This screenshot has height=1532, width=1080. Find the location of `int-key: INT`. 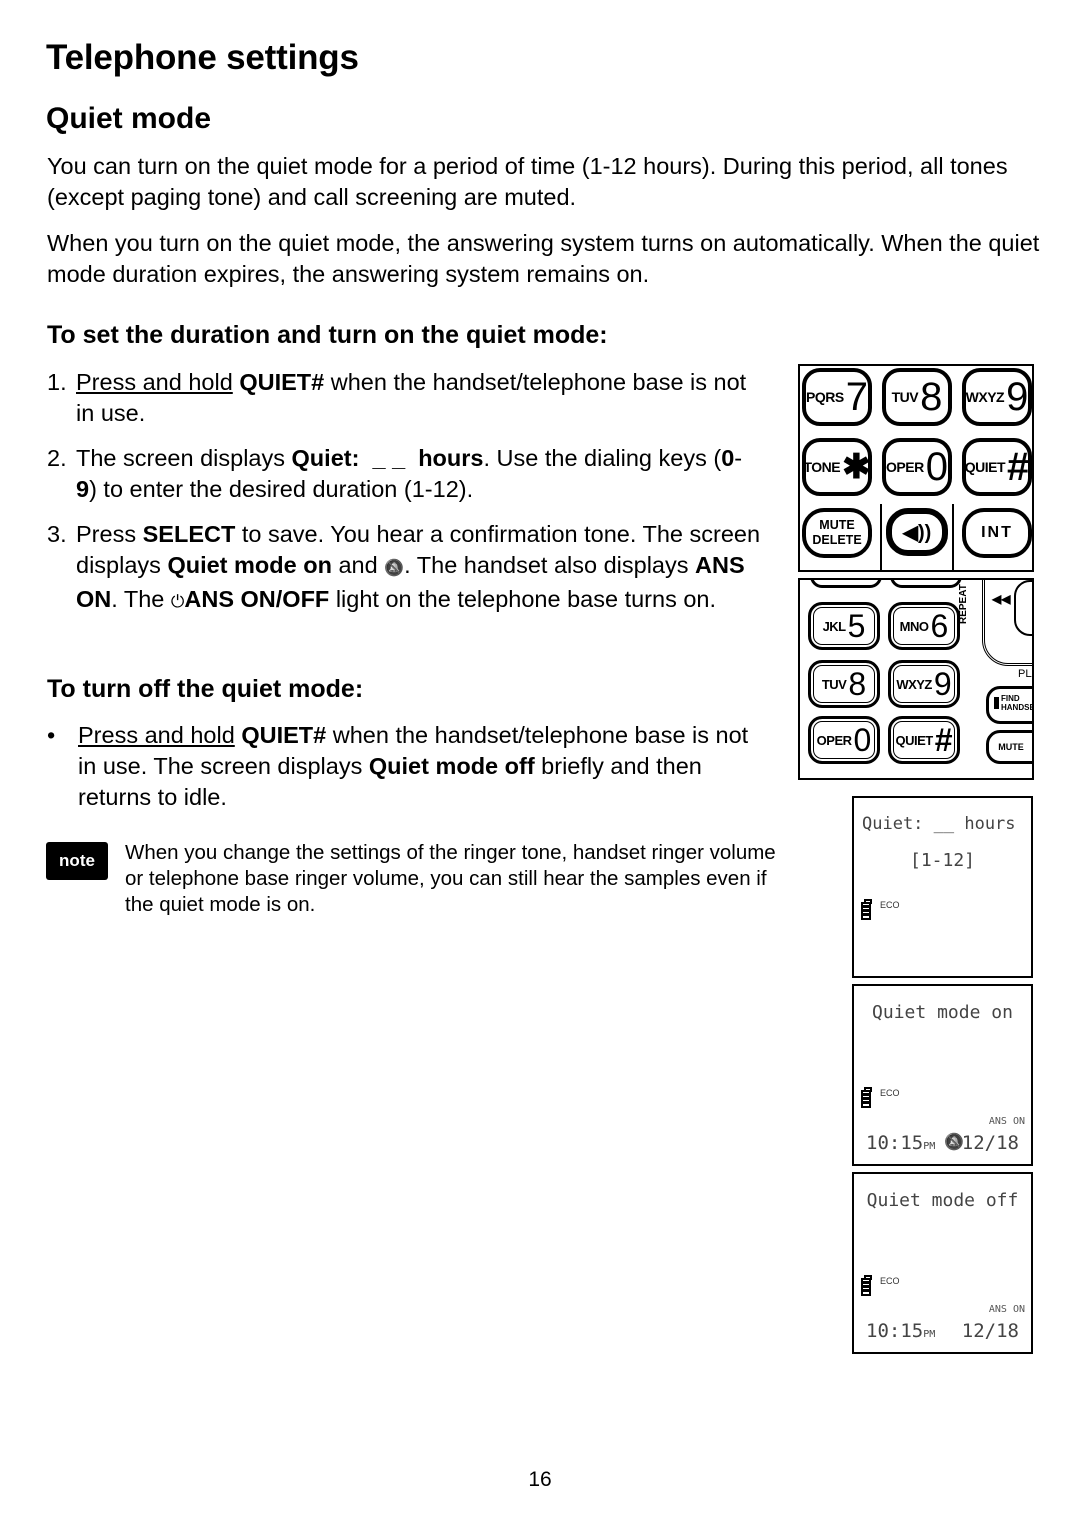

int-key: INT is located at coordinates (997, 533).